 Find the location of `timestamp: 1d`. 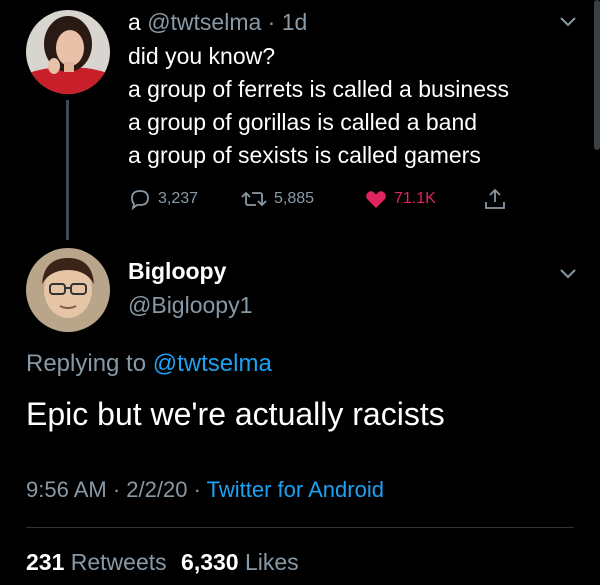

timestamp: 1d is located at coordinates (295, 22).